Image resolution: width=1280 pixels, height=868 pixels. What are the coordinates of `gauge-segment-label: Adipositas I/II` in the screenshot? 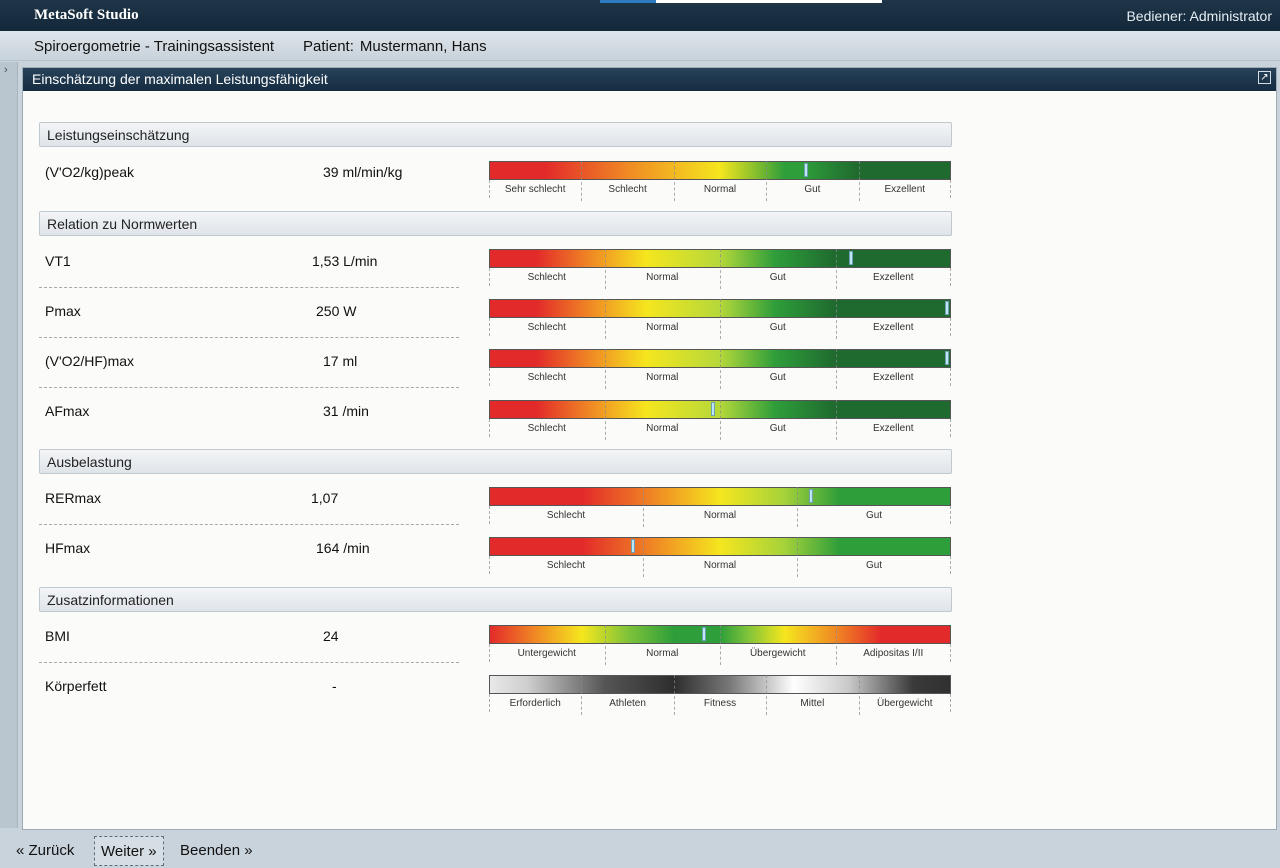 It's located at (893, 653).